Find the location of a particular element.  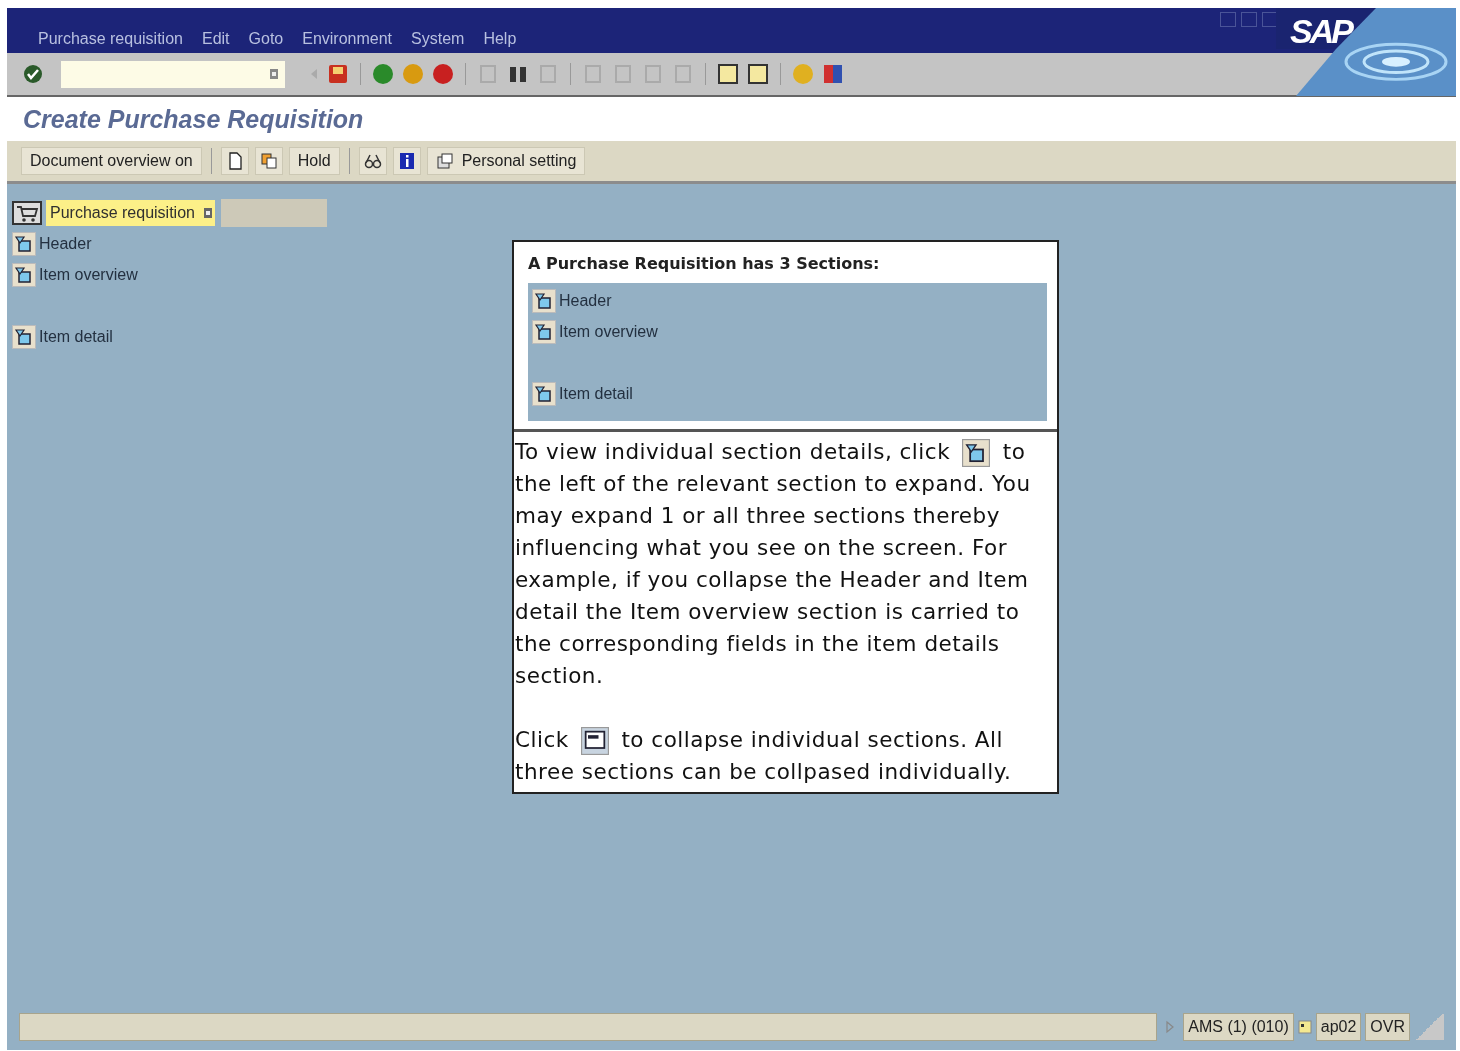

menu-item: Edit is located at coordinates (215, 39).